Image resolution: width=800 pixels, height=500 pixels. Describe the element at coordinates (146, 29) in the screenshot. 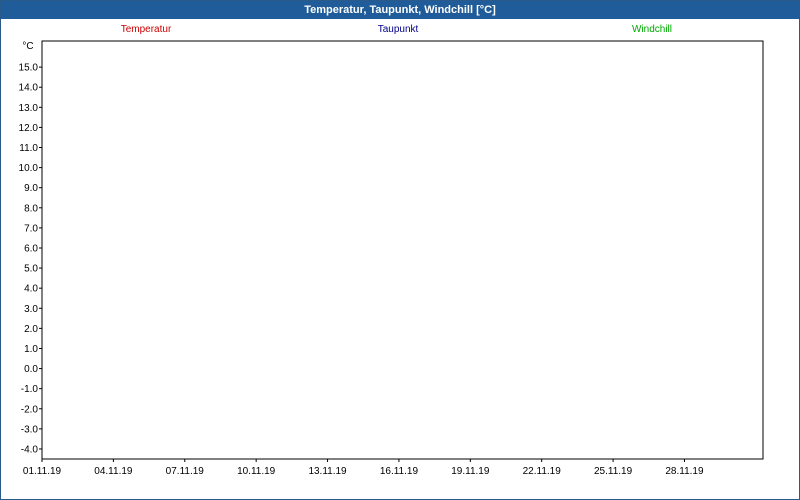

I see `legend-temperatur: Temperatur` at that location.